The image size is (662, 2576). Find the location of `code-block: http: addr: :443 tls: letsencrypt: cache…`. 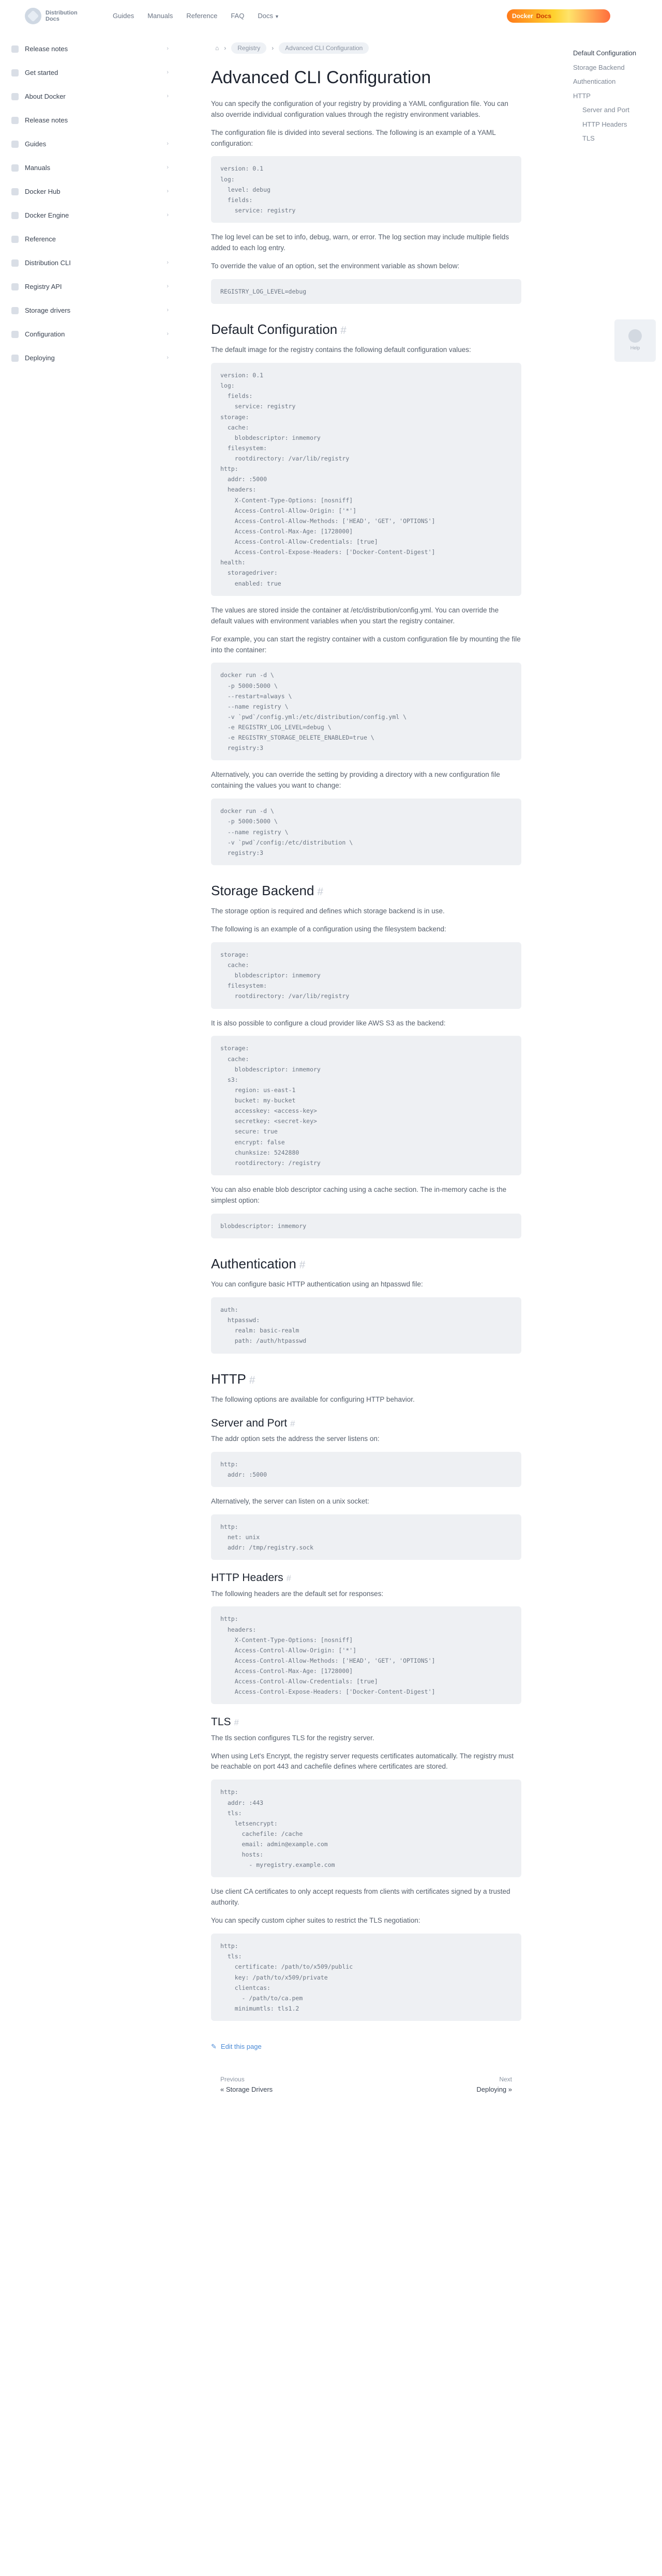

code-block: http: addr: :443 tls: letsencrypt: cache… is located at coordinates (366, 1829).